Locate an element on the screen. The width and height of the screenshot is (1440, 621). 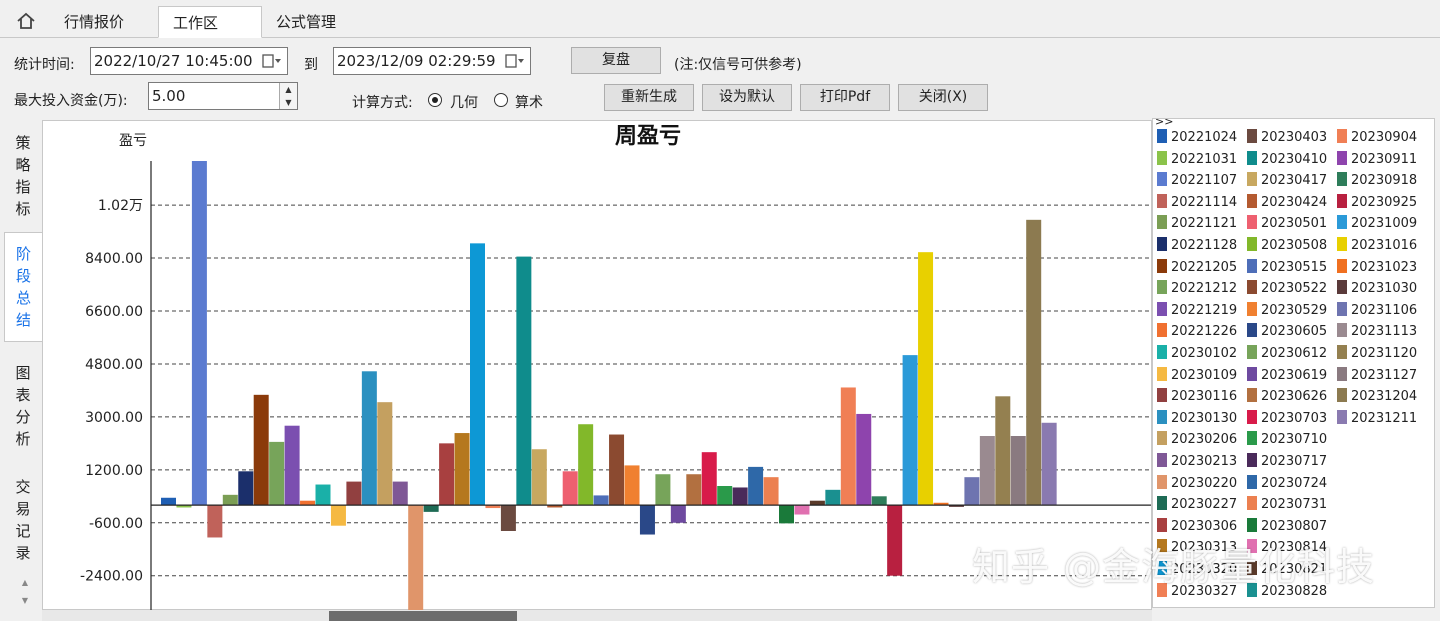
legend-entry: 20230703 is located at coordinates (1287, 418).